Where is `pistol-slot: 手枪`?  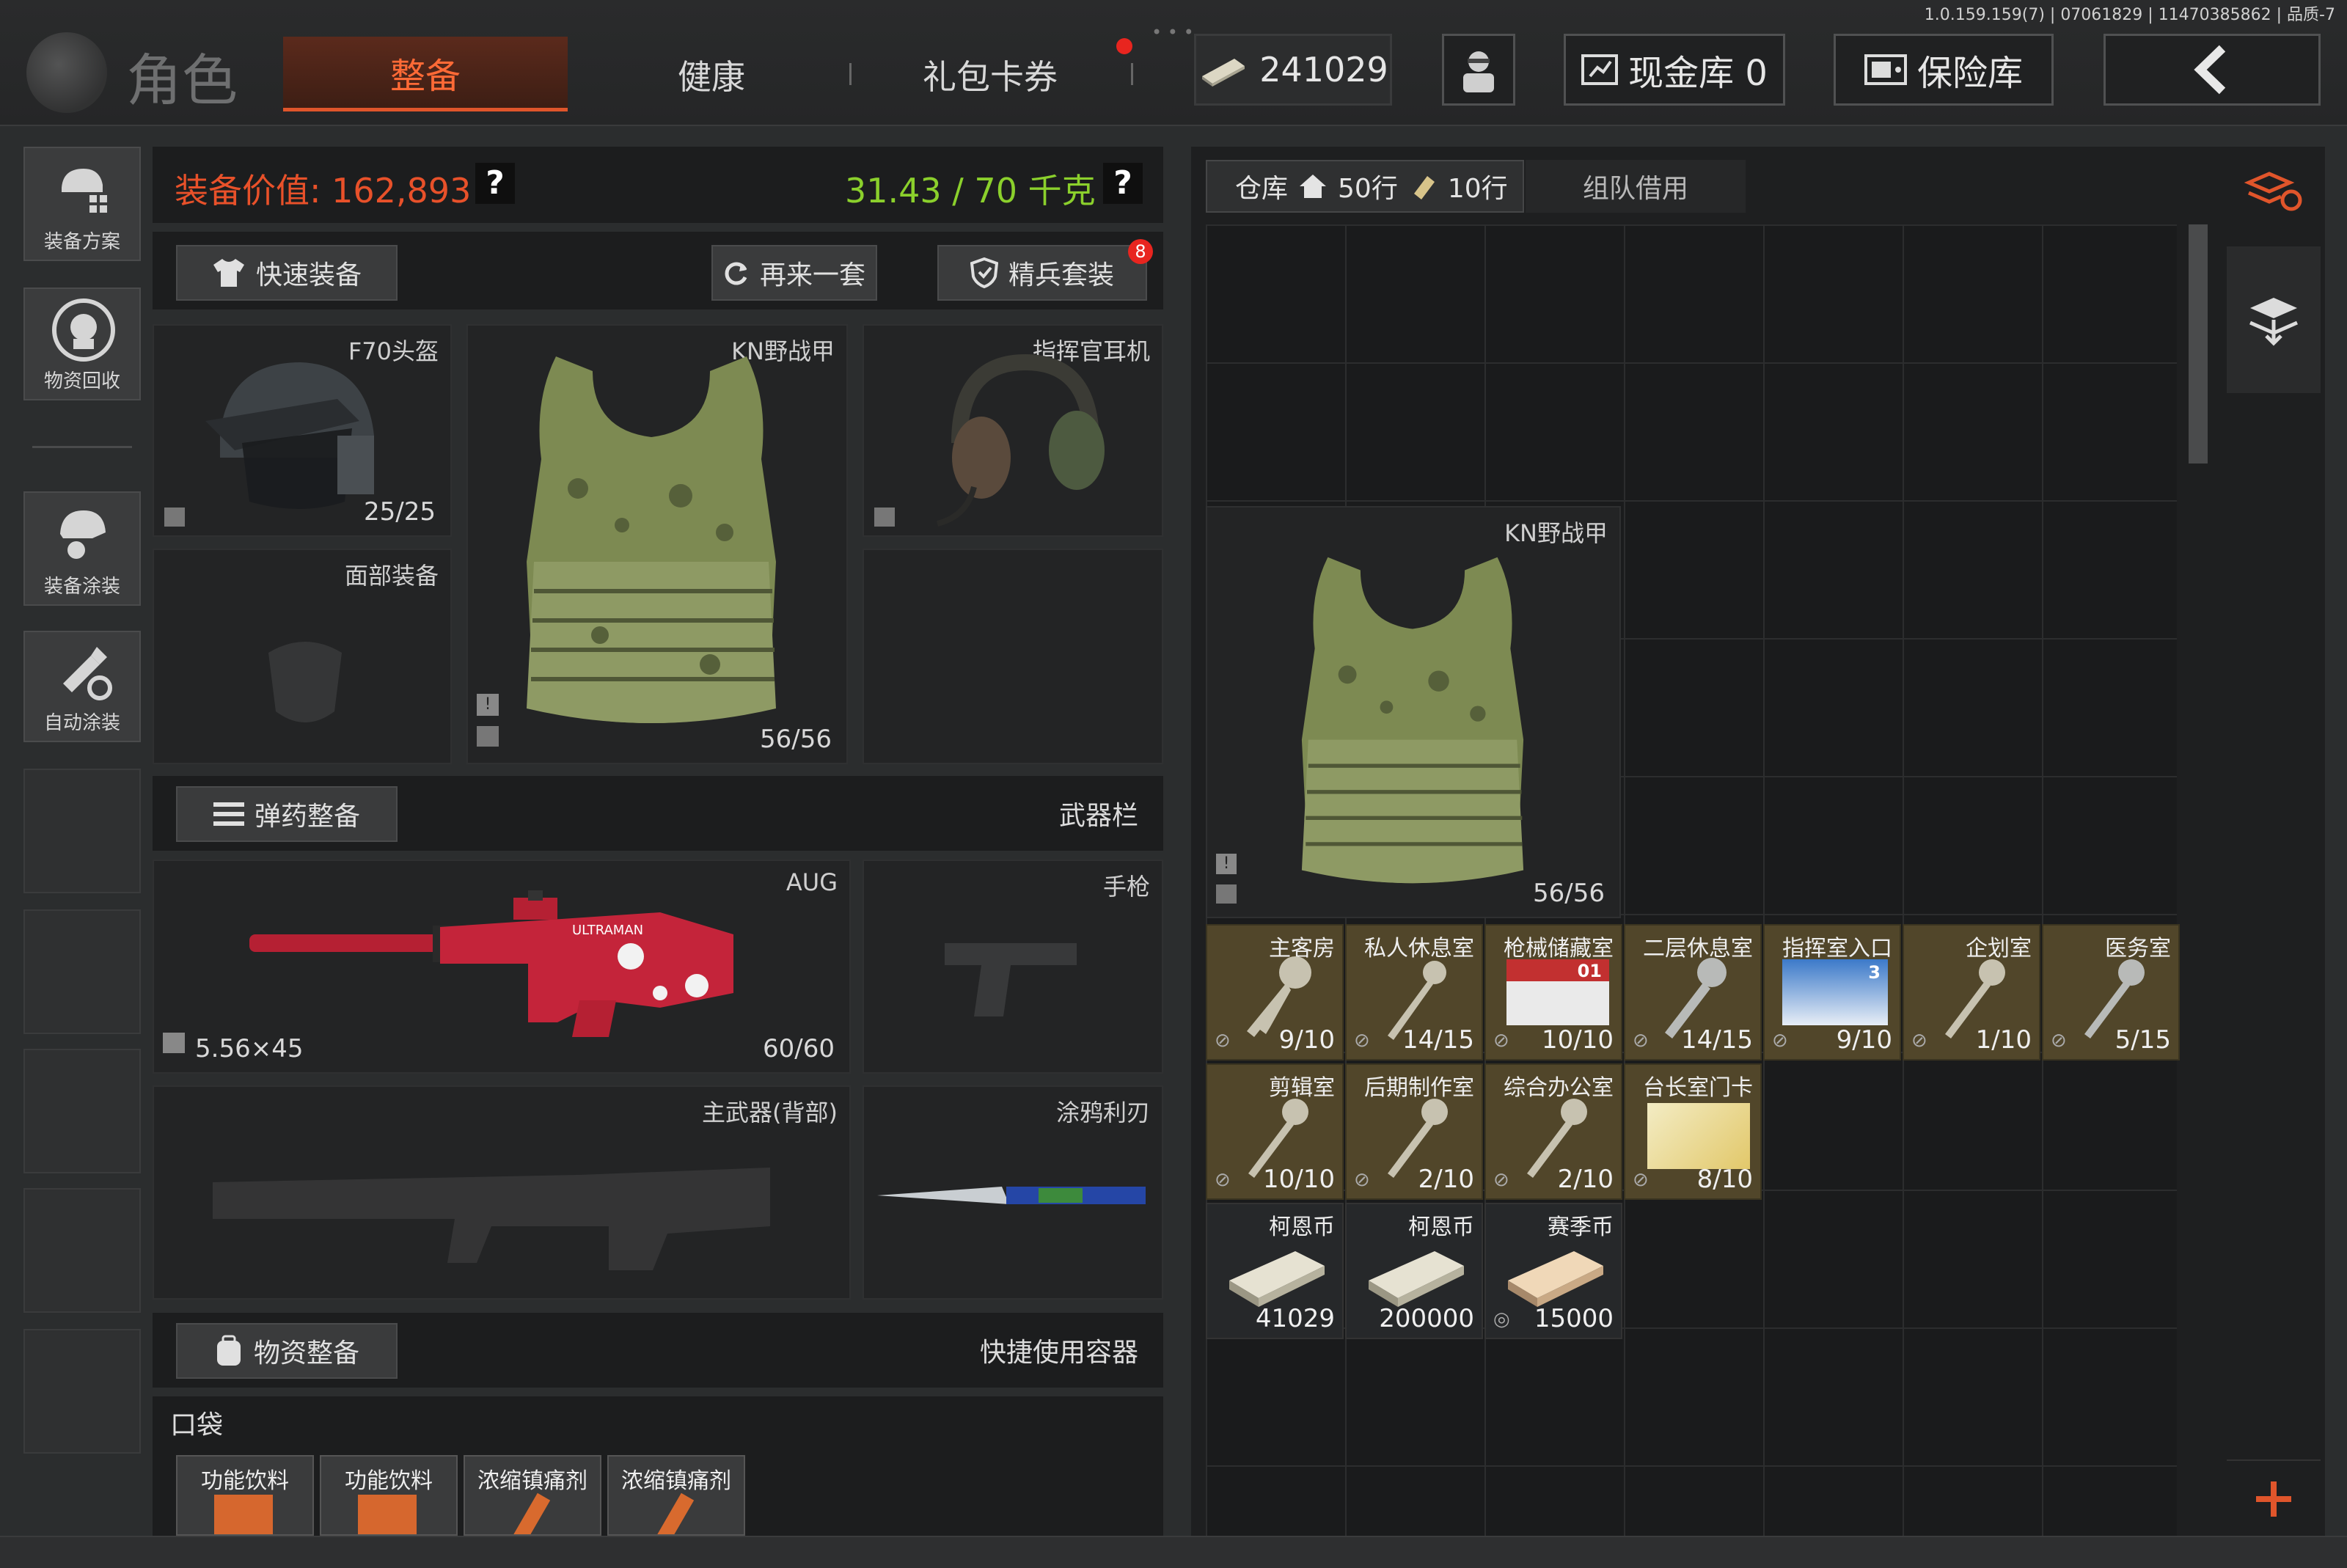
pistol-slot: 手枪 is located at coordinates (1013, 967).